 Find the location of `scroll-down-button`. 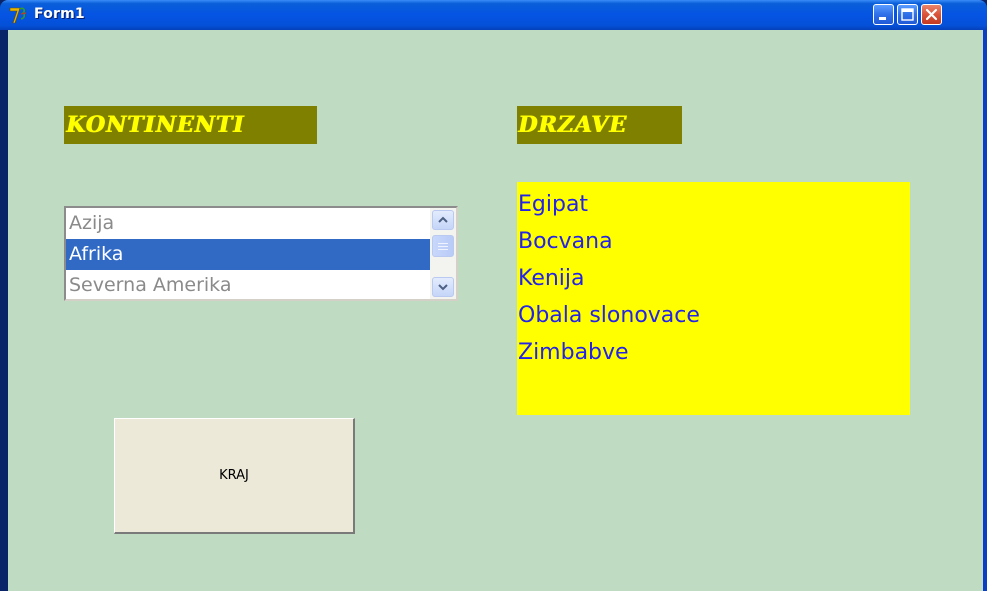

scroll-down-button is located at coordinates (443, 287).